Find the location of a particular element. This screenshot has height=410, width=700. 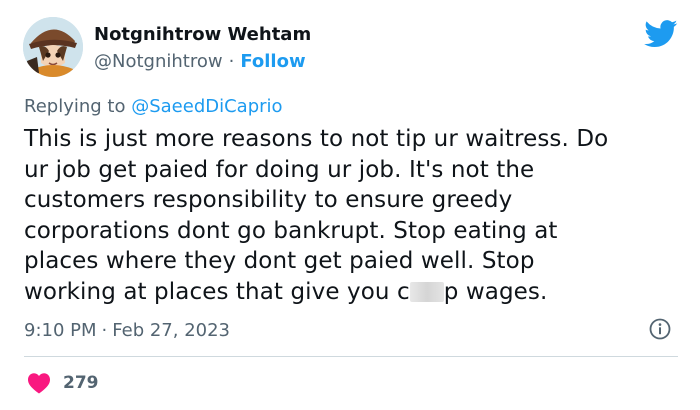

avatar-image is located at coordinates (53, 47).